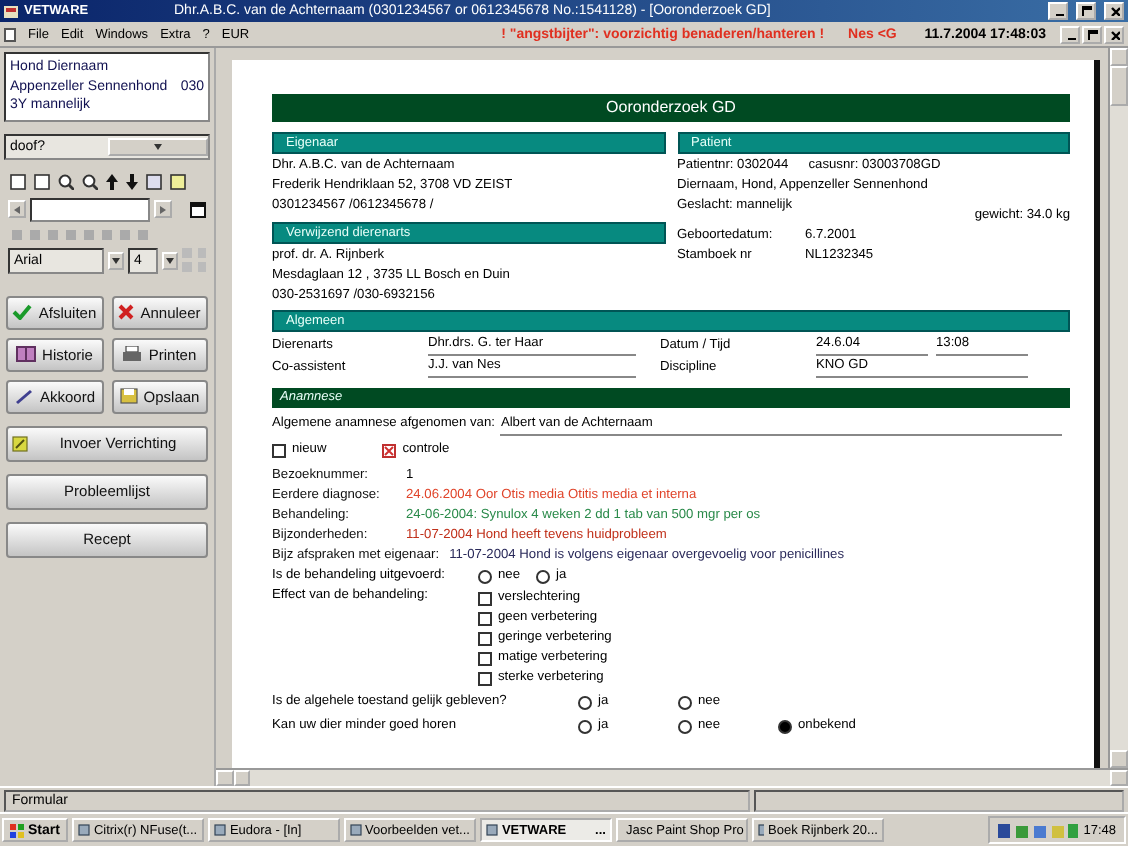 The width and height of the screenshot is (1128, 846). I want to click on page-icon, so click(154, 181).